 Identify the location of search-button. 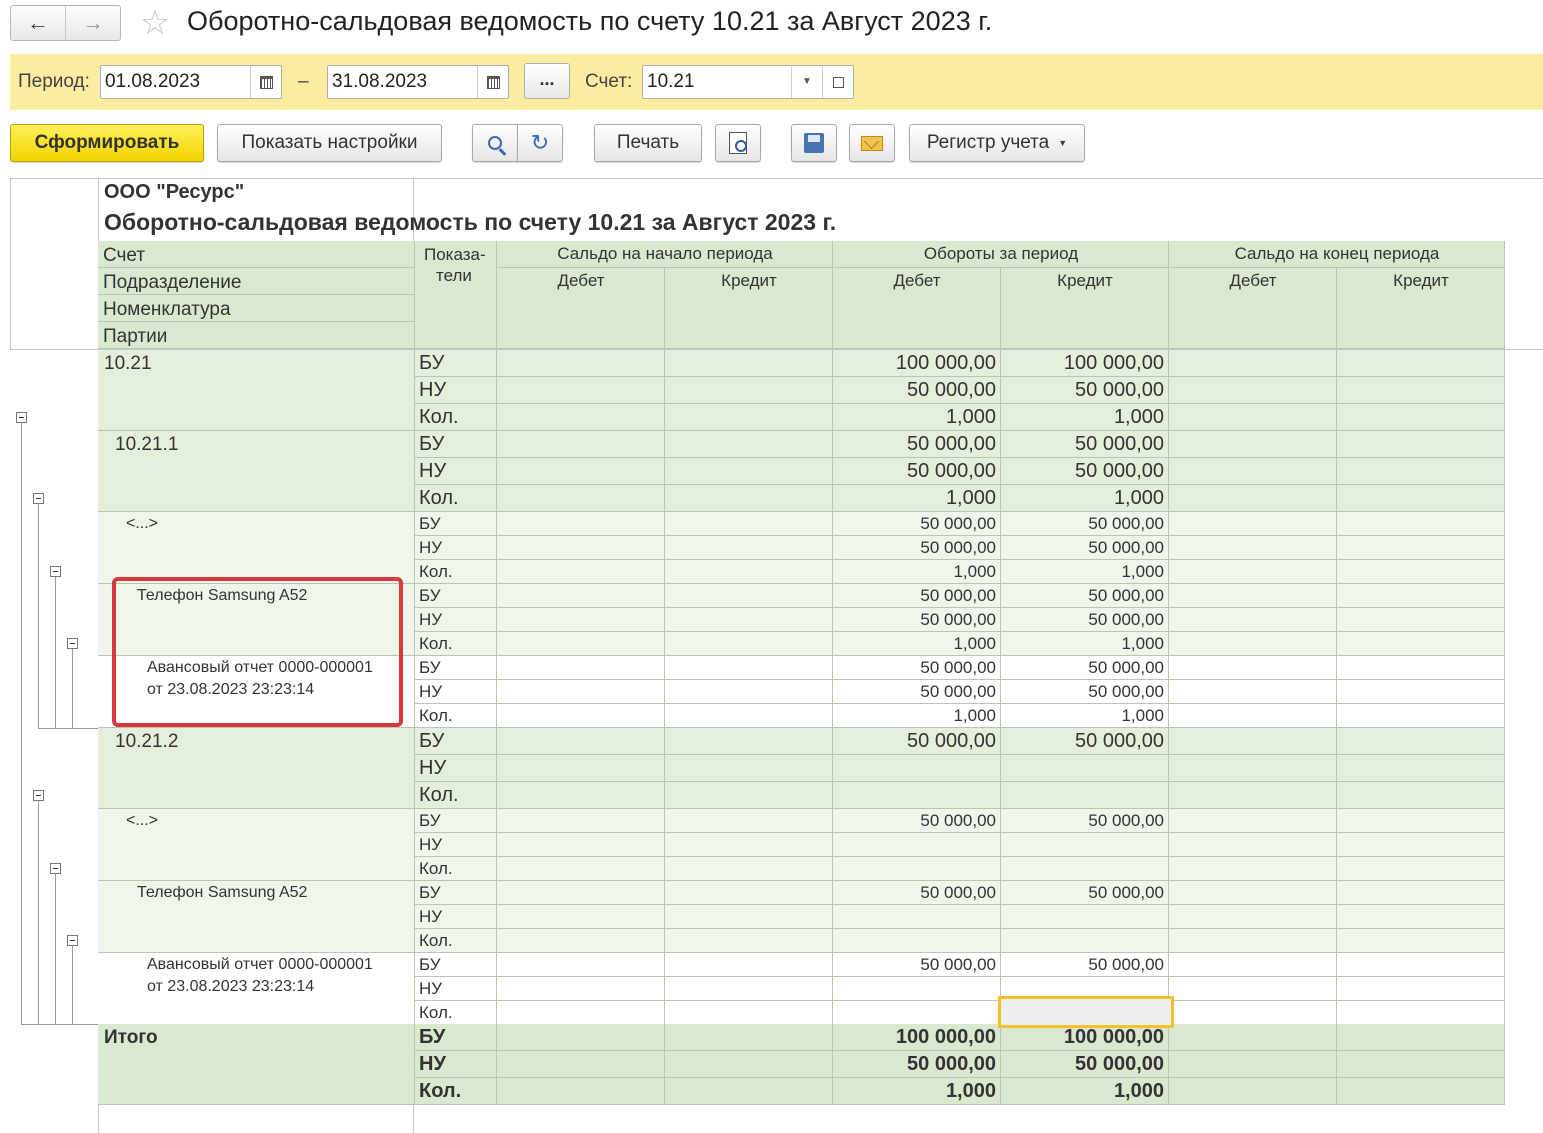
(495, 143).